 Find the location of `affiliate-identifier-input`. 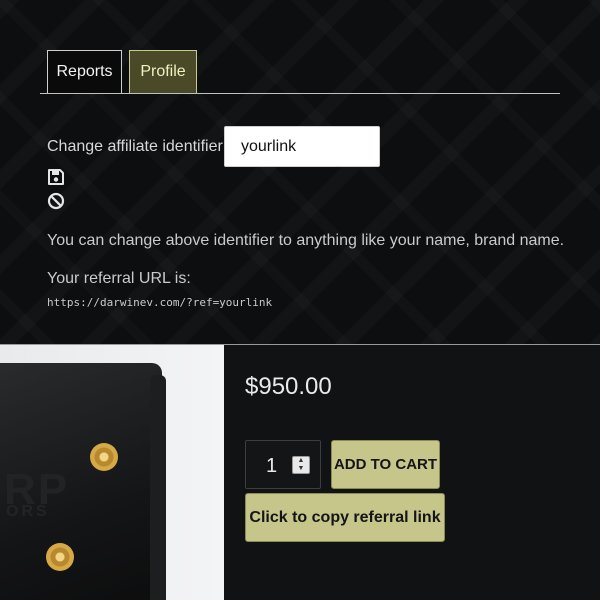

affiliate-identifier-input is located at coordinates (302, 146).